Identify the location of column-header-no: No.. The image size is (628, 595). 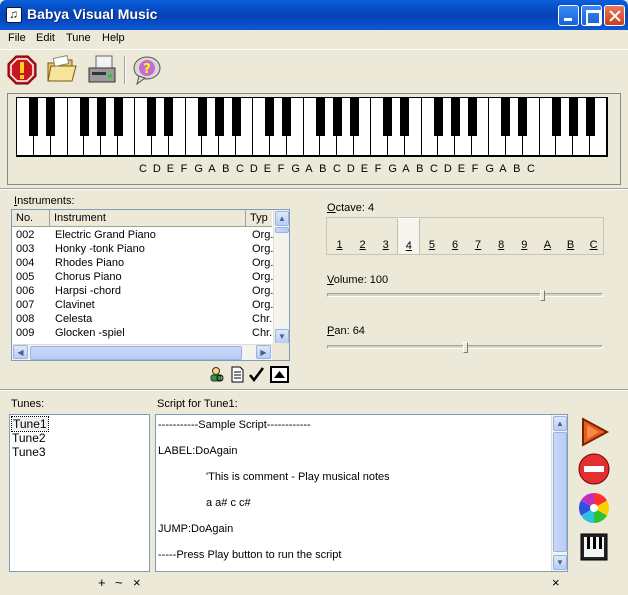
(31, 218).